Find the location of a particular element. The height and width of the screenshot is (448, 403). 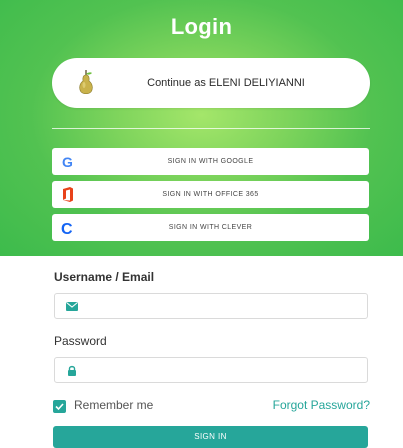

remember-me-checkbox is located at coordinates (59, 406).